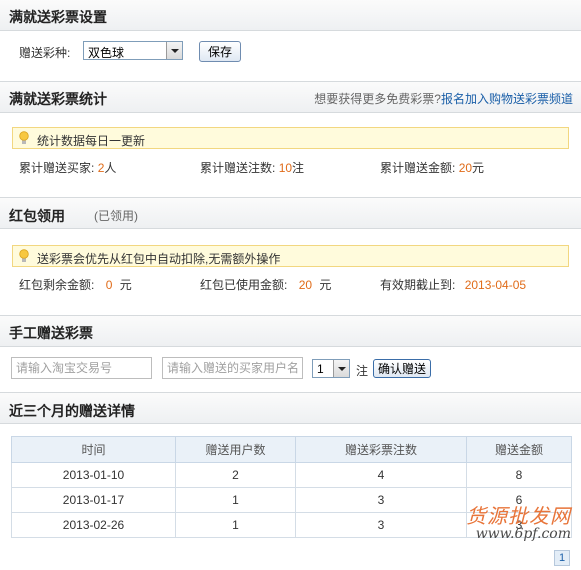 The width and height of the screenshot is (581, 570). What do you see at coordinates (305, 285) in the screenshot?
I see `used-value: 20` at bounding box center [305, 285].